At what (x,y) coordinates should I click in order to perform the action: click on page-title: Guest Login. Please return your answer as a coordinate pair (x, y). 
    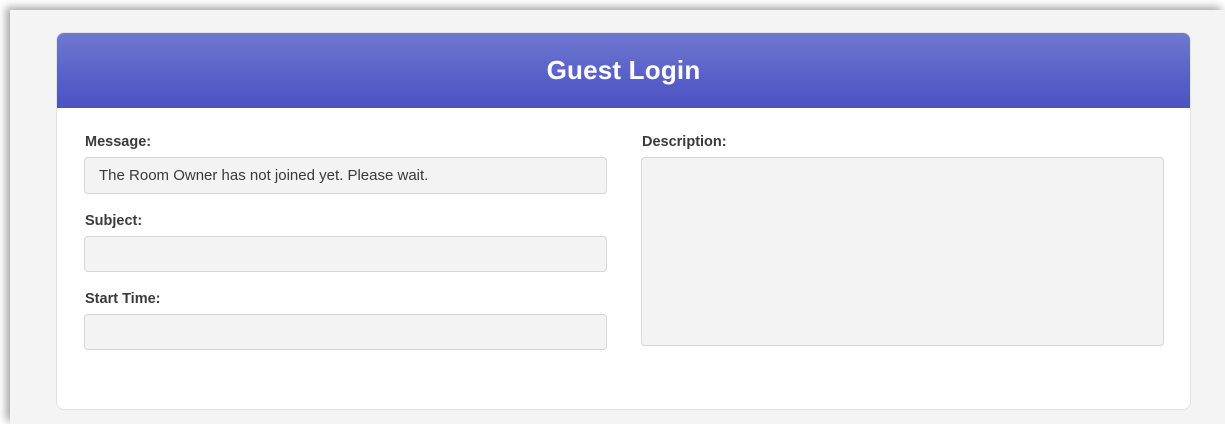
    Looking at the image, I should click on (623, 70).